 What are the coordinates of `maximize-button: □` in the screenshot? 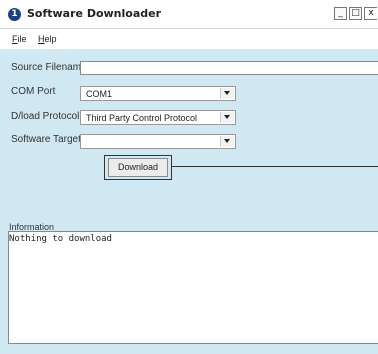 It's located at (355, 13).